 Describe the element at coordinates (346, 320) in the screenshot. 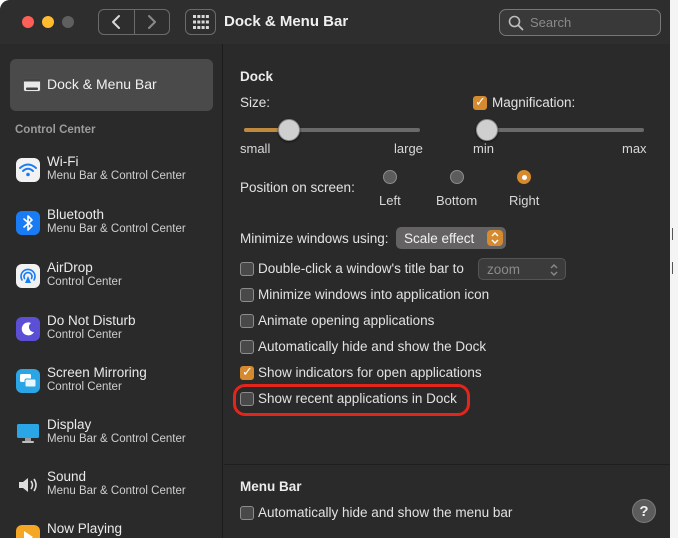

I see `animate-opening-label: Animate opening applications` at that location.